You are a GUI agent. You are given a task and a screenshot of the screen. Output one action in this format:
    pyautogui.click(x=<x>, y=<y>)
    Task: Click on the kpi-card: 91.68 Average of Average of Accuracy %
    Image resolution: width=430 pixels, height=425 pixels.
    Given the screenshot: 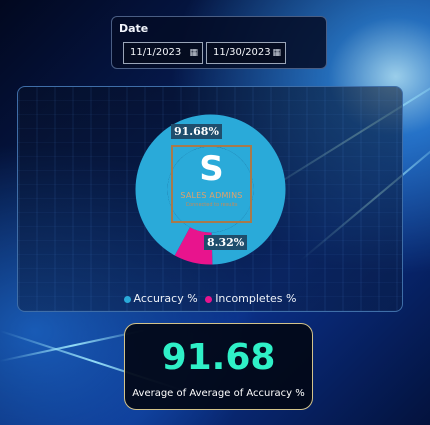 What is the action you would take?
    pyautogui.click(x=218, y=366)
    